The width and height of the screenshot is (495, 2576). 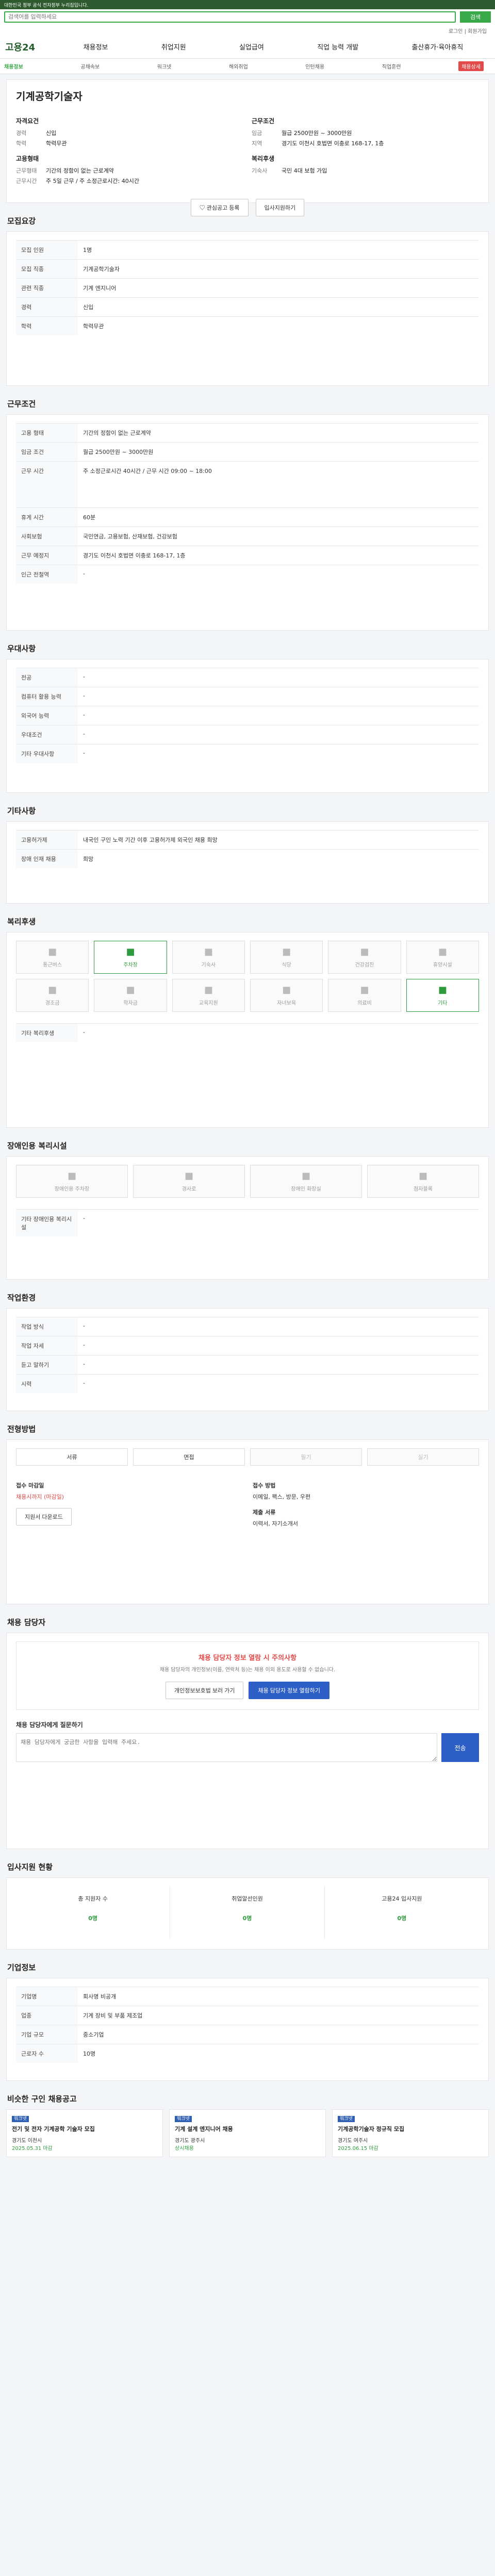 What do you see at coordinates (72, 1457) in the screenshot?
I see `method-document: 서류` at bounding box center [72, 1457].